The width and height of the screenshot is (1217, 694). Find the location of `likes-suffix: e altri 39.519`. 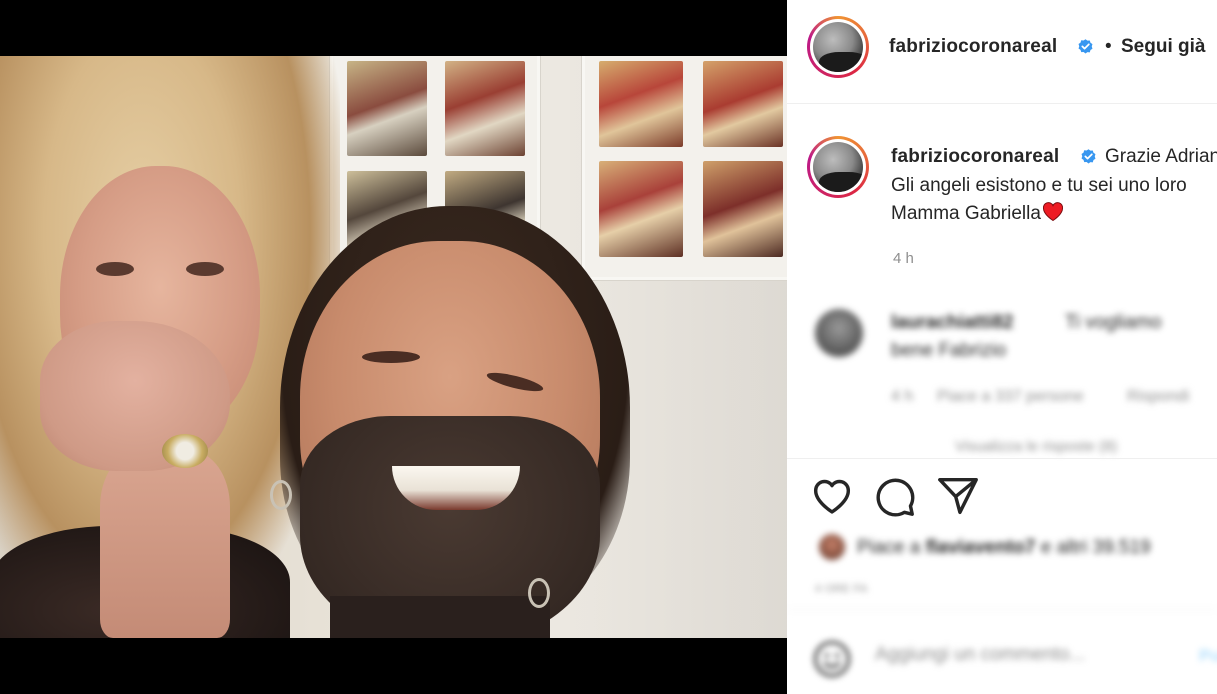

likes-suffix: e altri 39.519 is located at coordinates (1093, 547).